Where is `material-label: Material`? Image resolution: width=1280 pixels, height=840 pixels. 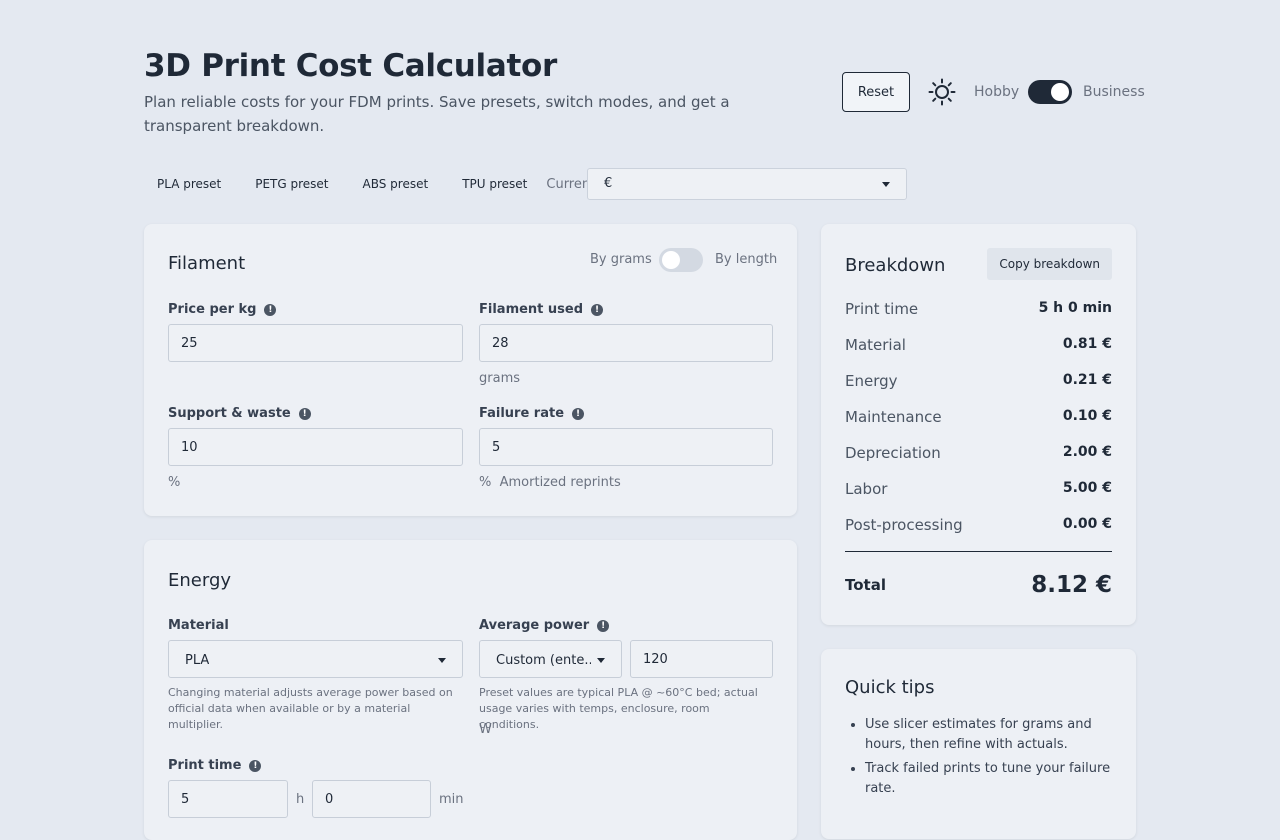
material-label: Material is located at coordinates (198, 625).